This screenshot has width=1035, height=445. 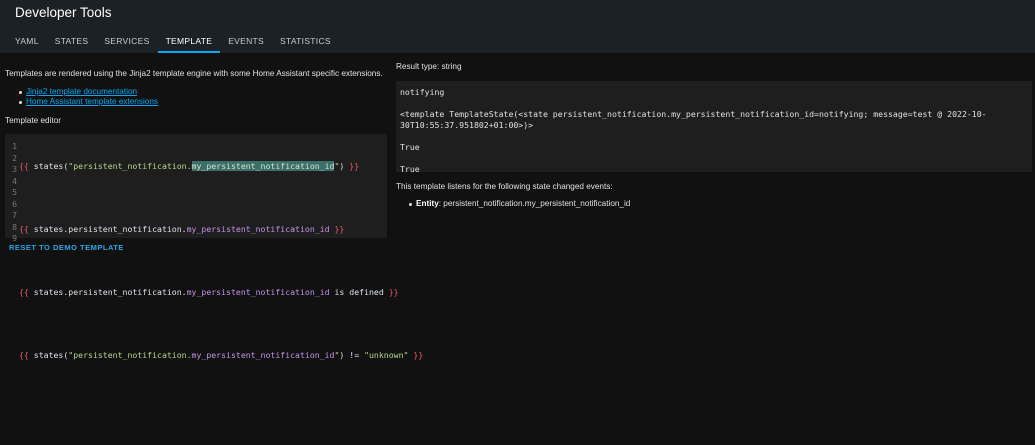 What do you see at coordinates (14, 203) in the screenshot?
I see `line-number: 6` at bounding box center [14, 203].